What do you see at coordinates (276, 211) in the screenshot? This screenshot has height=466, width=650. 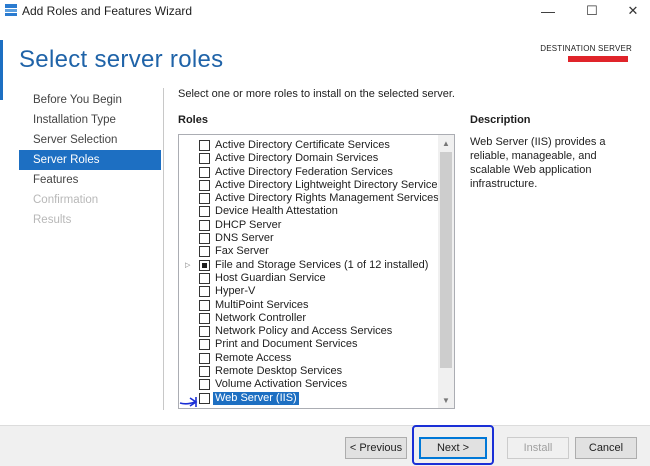 I see `role-label: Device Health Attestation` at bounding box center [276, 211].